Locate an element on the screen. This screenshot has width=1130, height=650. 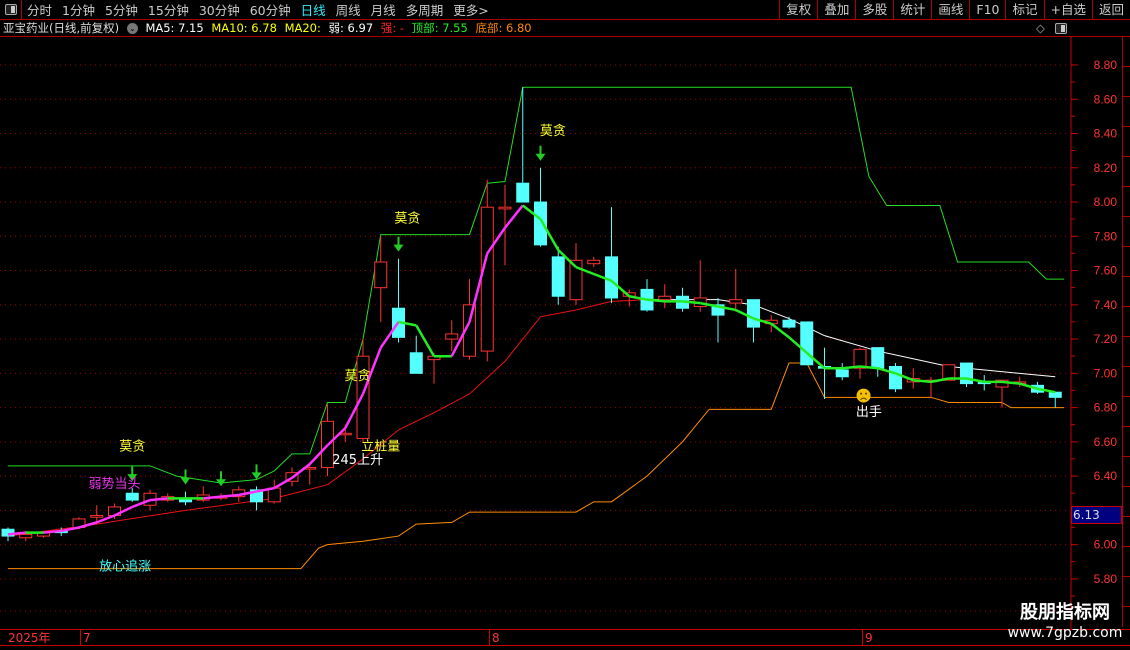
timeframe-tab: 月线 is located at coordinates (383, 9).